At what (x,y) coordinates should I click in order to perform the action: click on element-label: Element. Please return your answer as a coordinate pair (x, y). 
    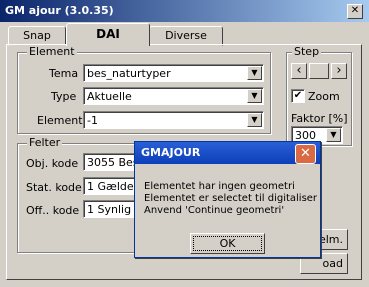
    Looking at the image, I should click on (60, 120).